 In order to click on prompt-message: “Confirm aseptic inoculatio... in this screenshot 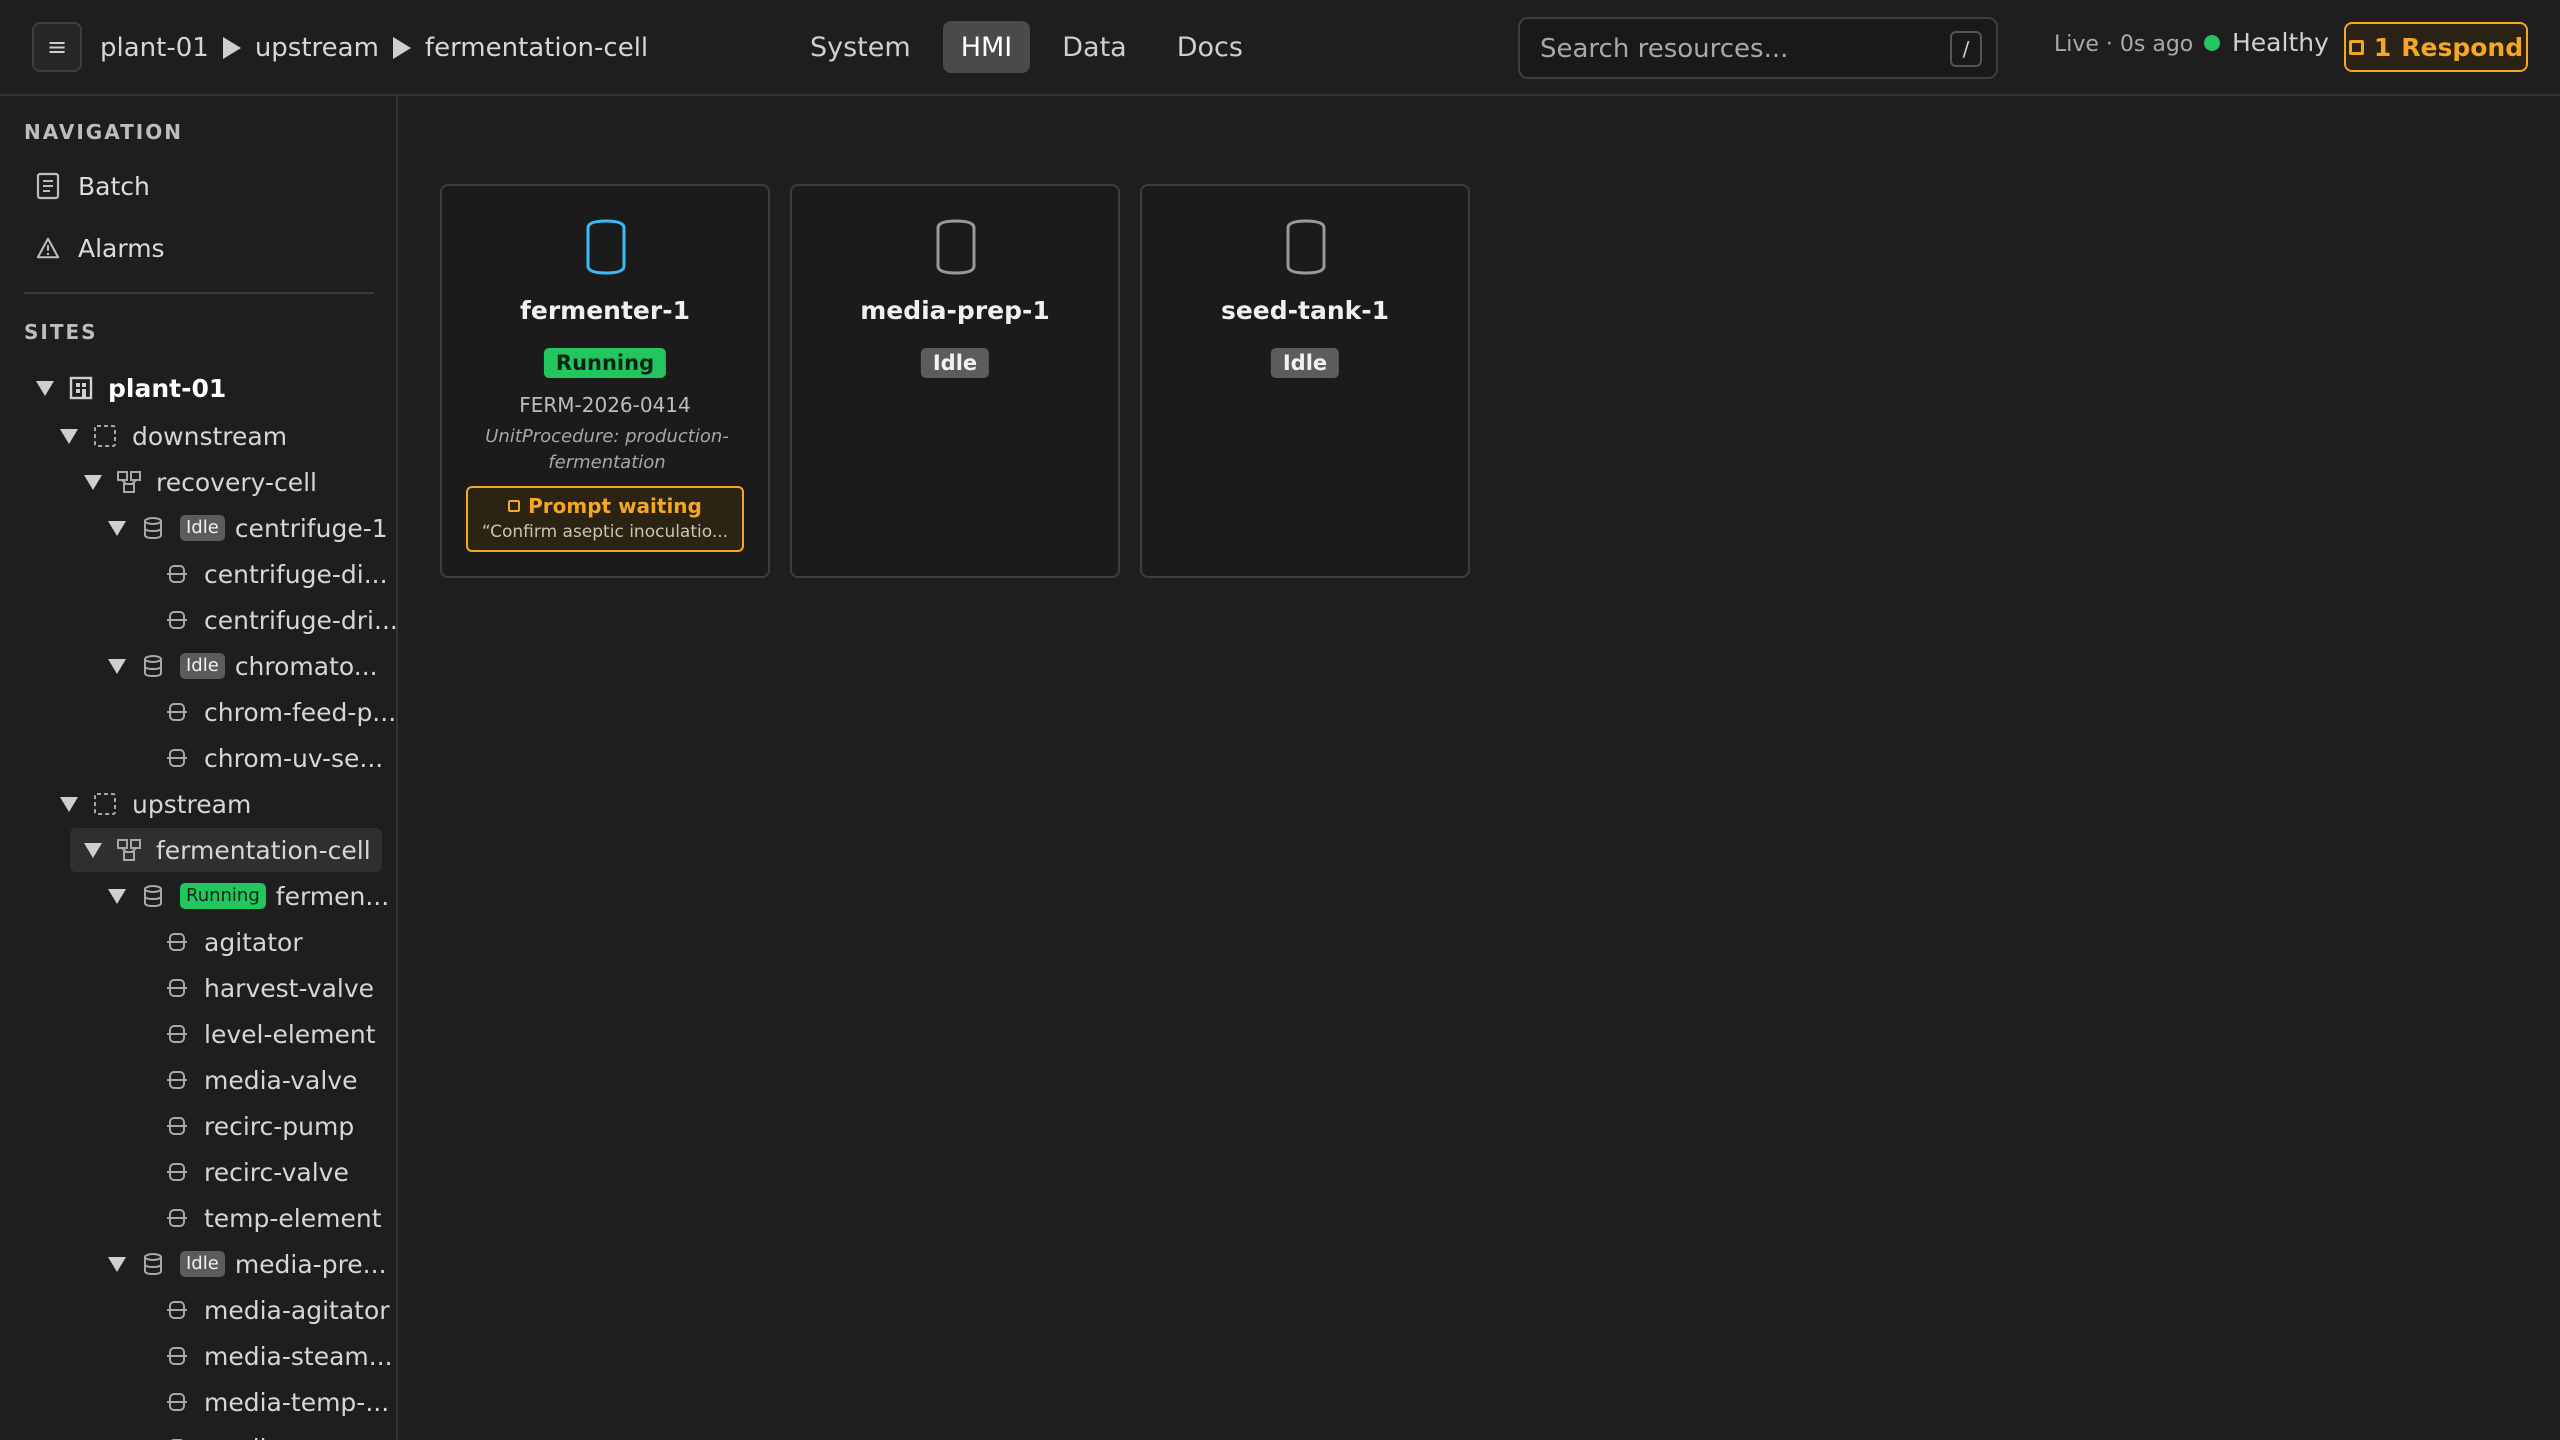, I will do `click(605, 532)`.